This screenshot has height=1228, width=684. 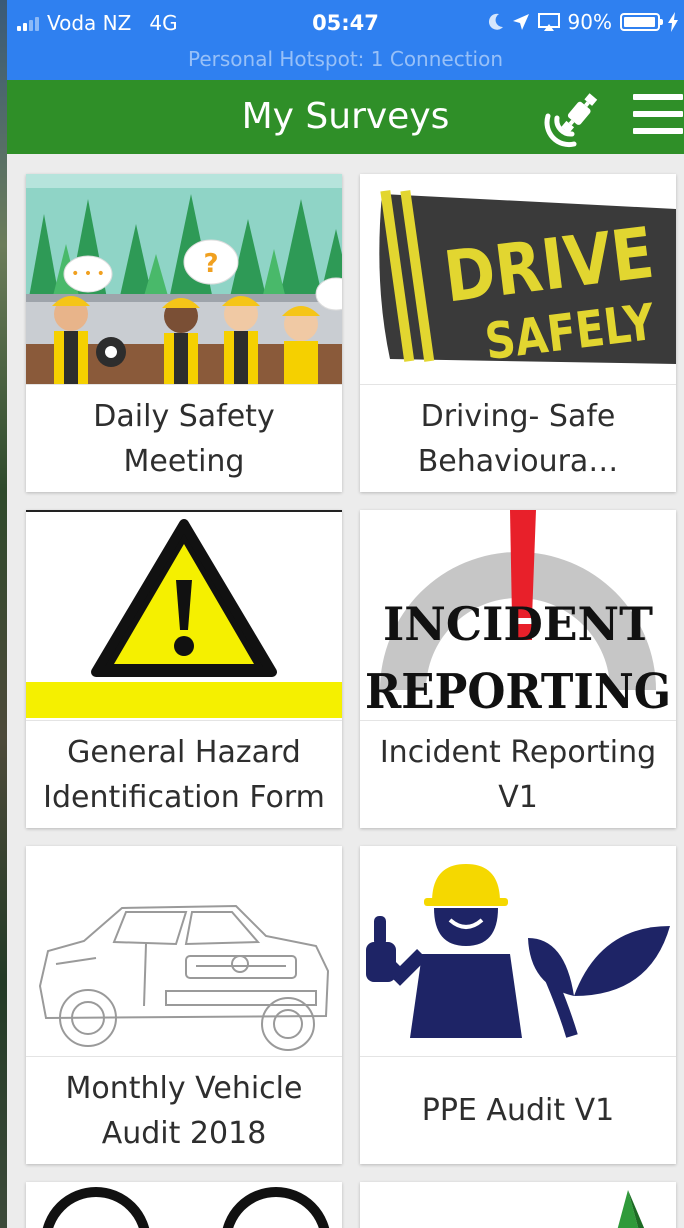 What do you see at coordinates (184, 438) in the screenshot?
I see `survey-card-title: Daily Safety Meeting` at bounding box center [184, 438].